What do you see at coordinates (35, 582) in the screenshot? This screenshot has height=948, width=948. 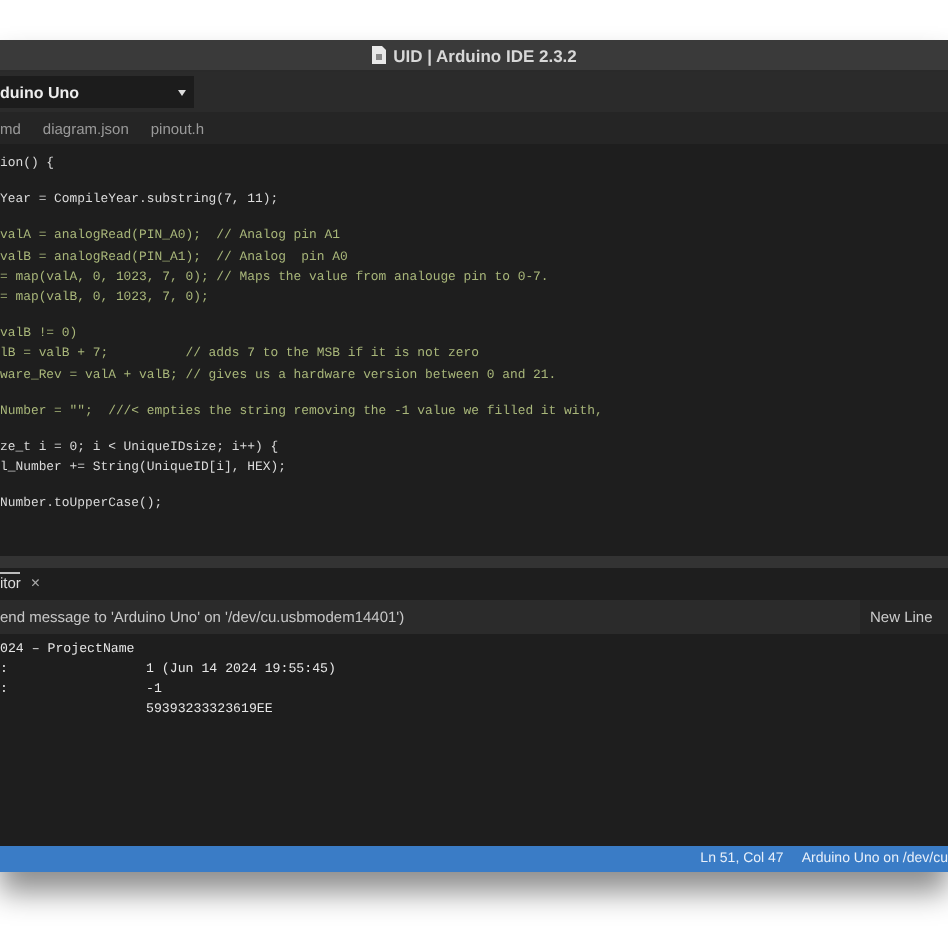 I see `close-button: ×` at bounding box center [35, 582].